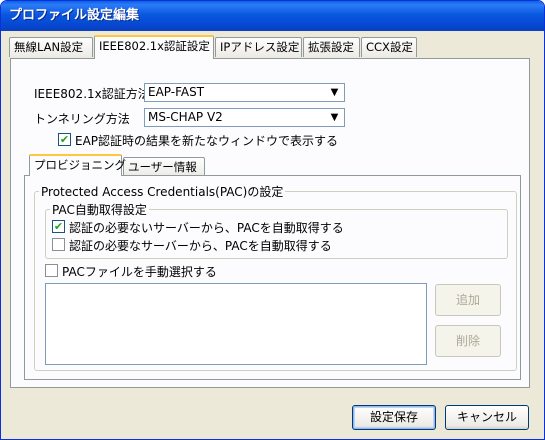 The height and width of the screenshot is (440, 545). What do you see at coordinates (468, 300) in the screenshot?
I see `add-button: 追加` at bounding box center [468, 300].